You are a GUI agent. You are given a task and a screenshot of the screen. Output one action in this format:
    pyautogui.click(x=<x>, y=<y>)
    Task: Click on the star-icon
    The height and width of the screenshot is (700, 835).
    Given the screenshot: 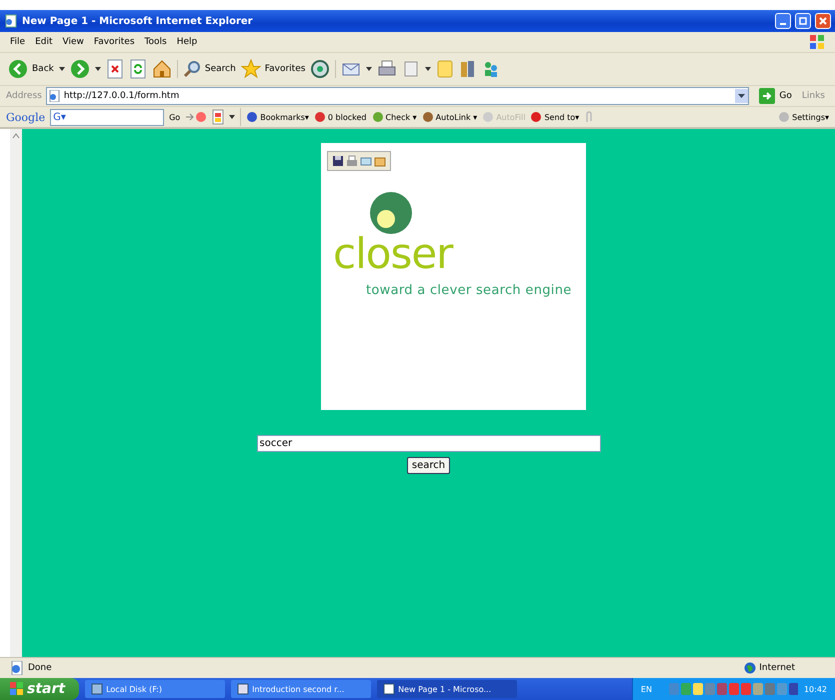 What is the action you would take?
    pyautogui.click(x=250, y=69)
    